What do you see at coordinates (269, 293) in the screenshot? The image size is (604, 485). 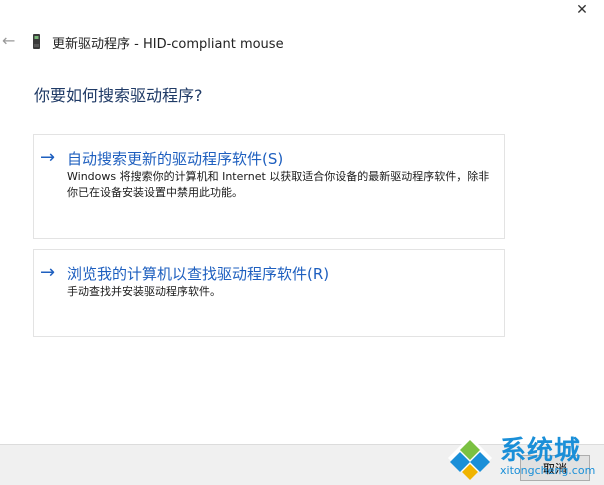 I see `option-browse-computer: → 浏览我的计算机以查找驱动程序软件(R) 手动查找并安装驱动程序软件。` at bounding box center [269, 293].